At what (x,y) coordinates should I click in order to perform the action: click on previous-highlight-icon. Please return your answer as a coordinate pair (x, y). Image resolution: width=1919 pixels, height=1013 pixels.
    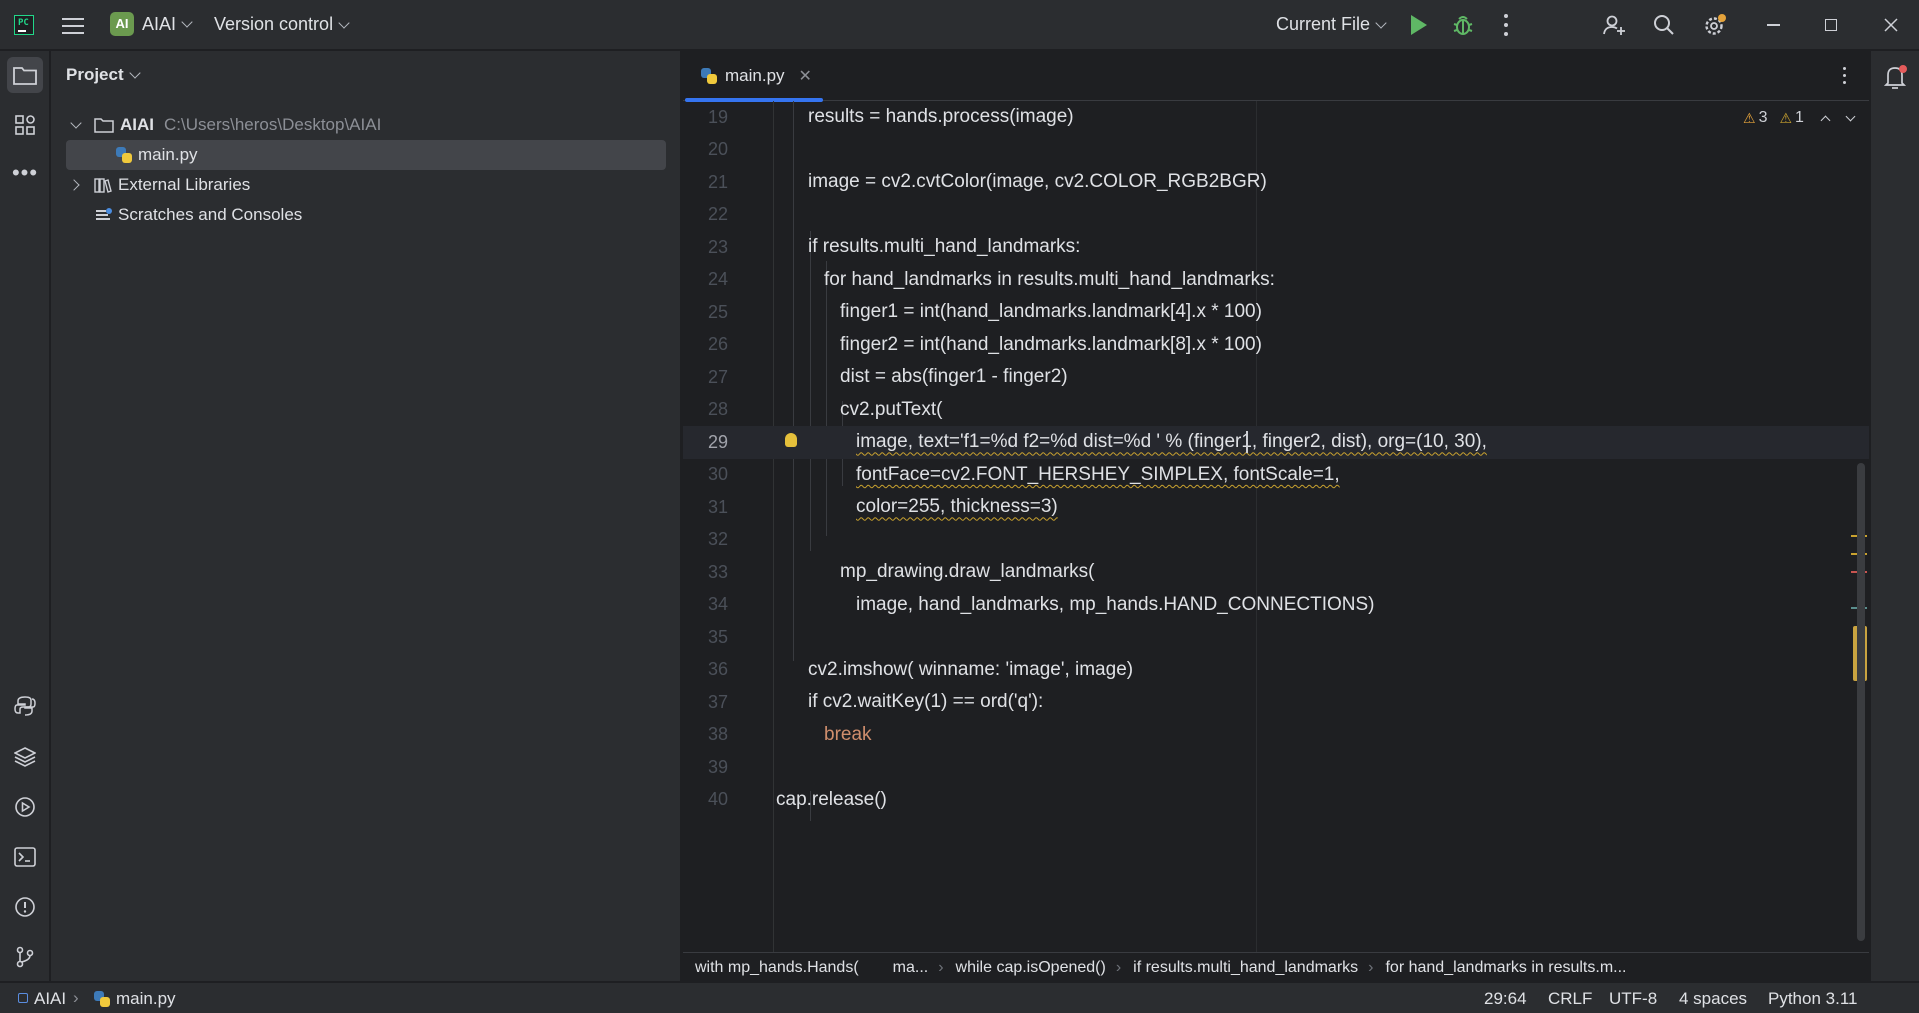
    Looking at the image, I should click on (1825, 120).